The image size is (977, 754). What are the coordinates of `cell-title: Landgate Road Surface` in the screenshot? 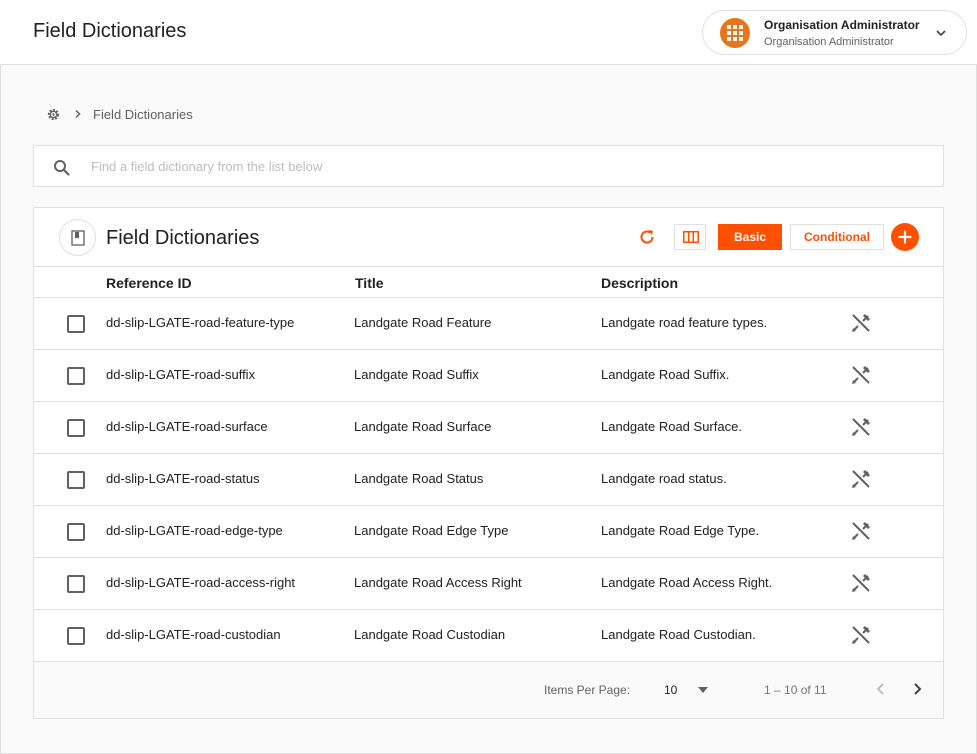 It's located at (423, 426).